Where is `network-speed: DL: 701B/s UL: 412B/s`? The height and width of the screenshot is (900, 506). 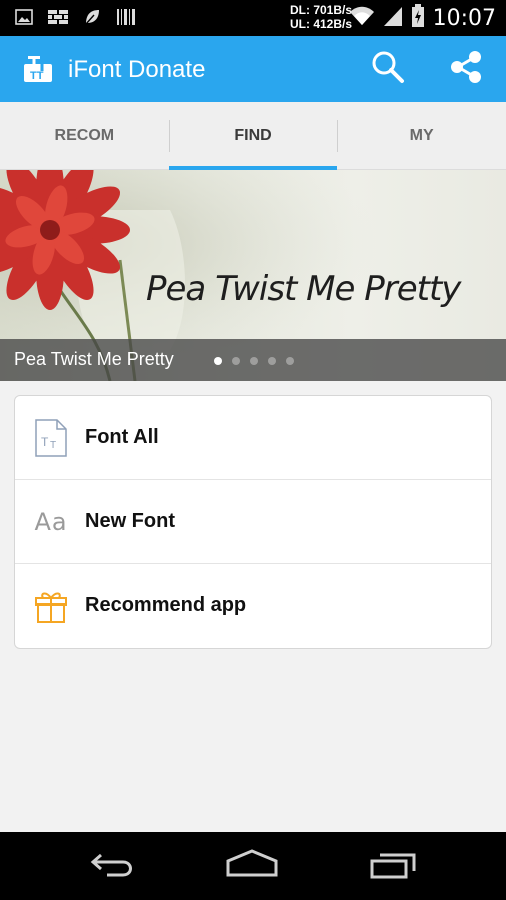 network-speed: DL: 701B/s UL: 412B/s is located at coordinates (321, 17).